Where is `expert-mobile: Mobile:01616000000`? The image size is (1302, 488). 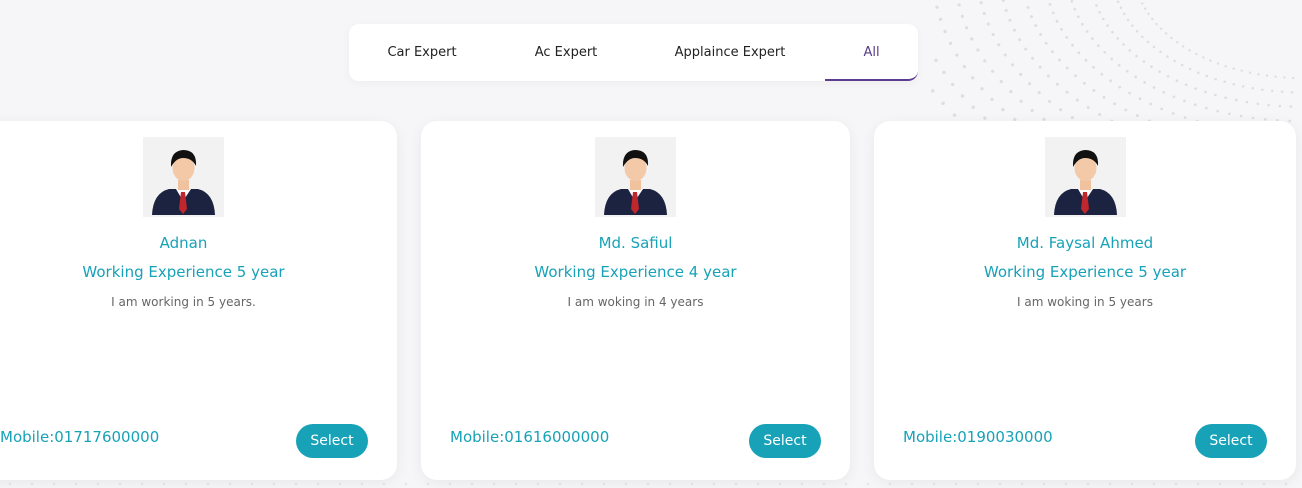 expert-mobile: Mobile:01616000000 is located at coordinates (530, 437).